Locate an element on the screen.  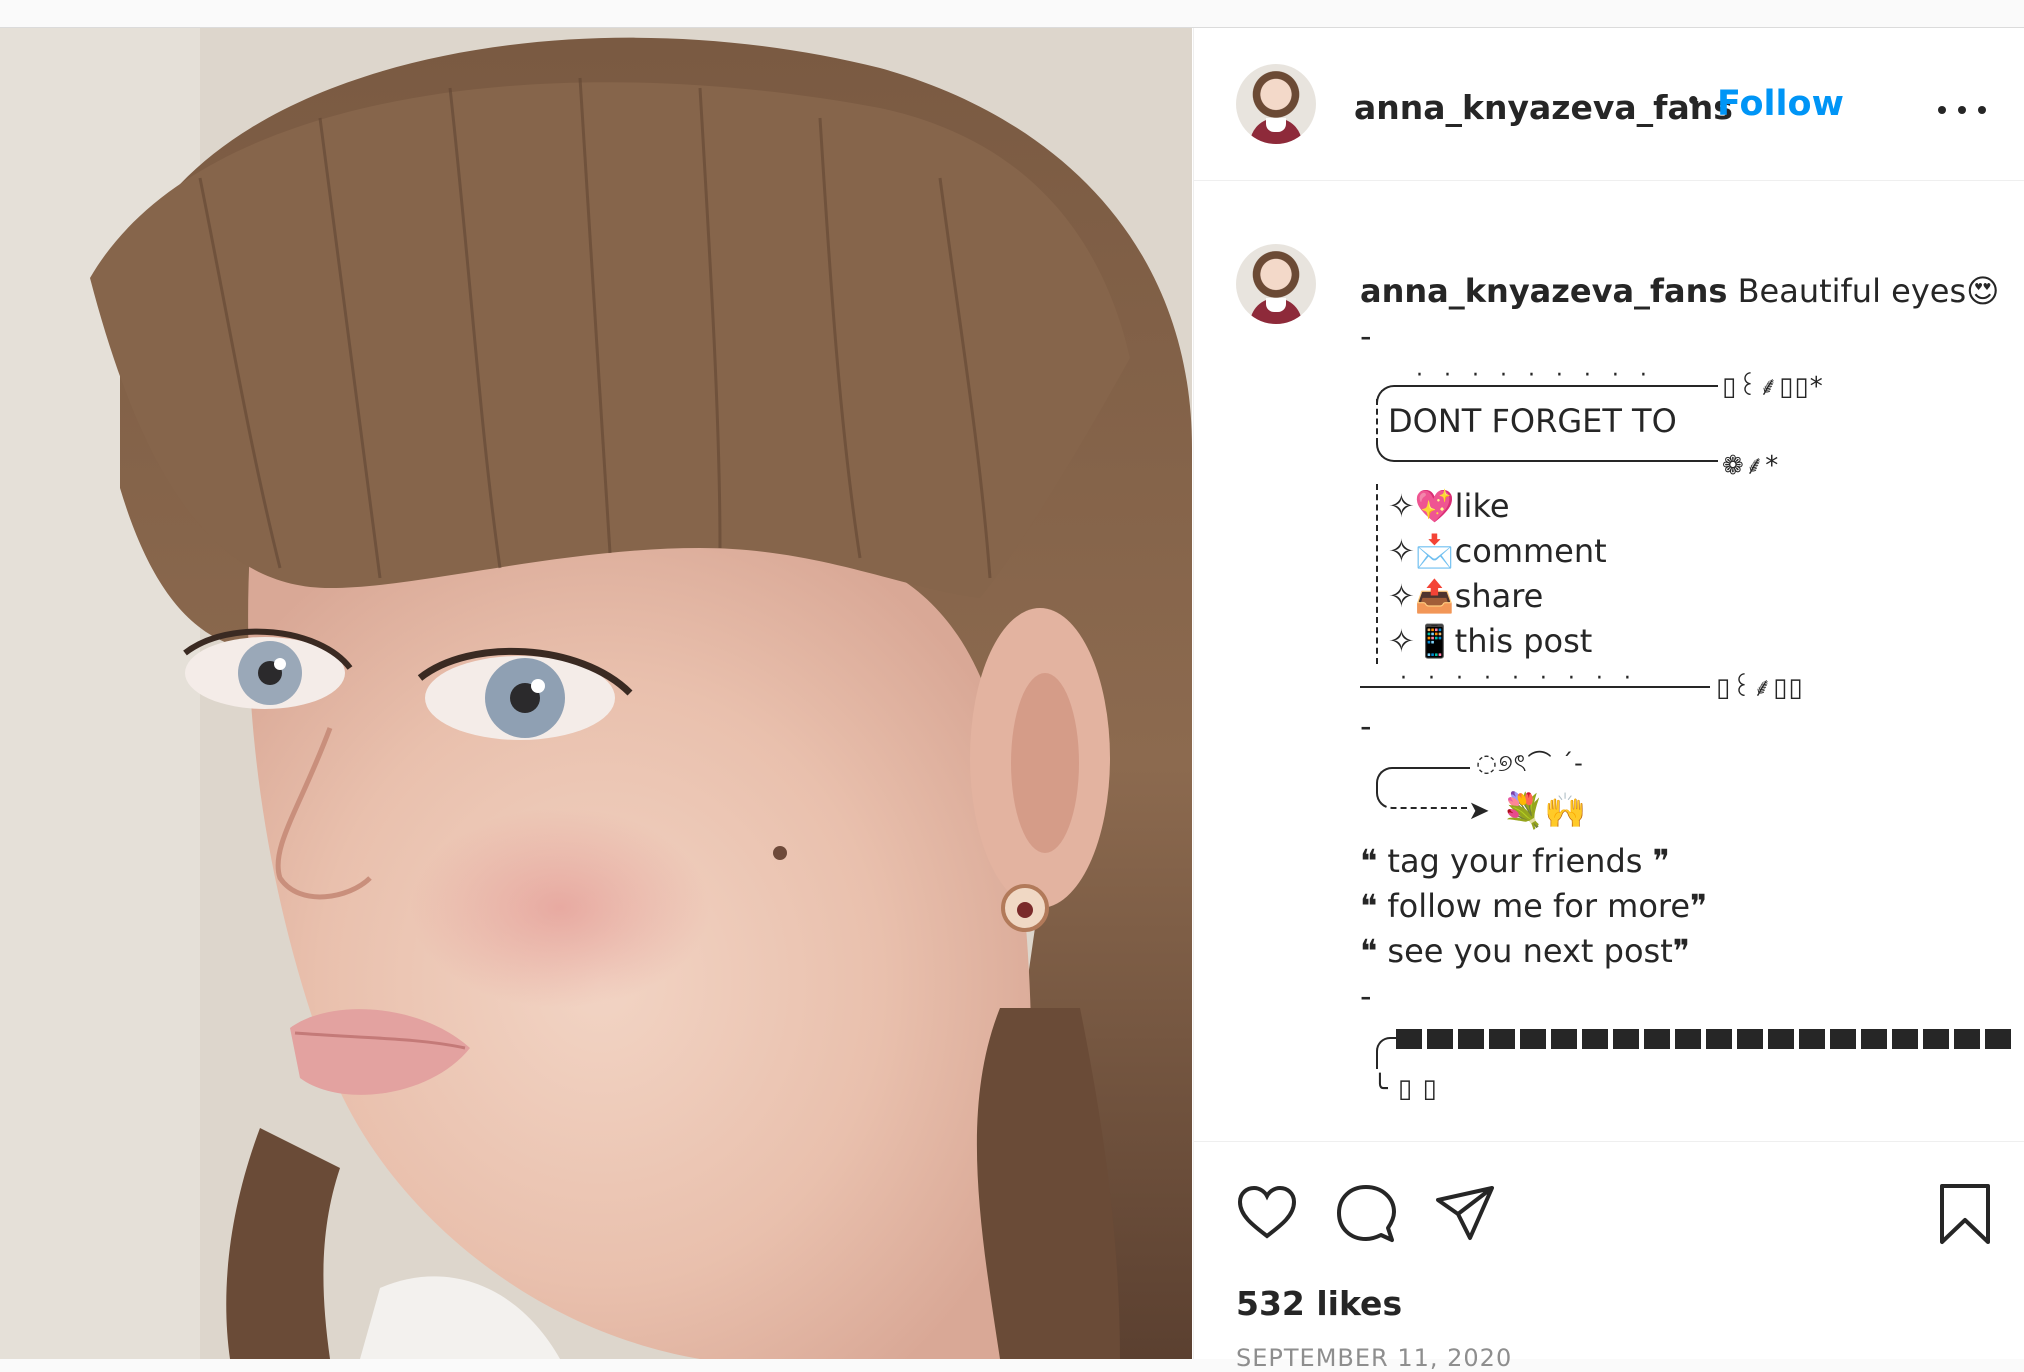
list-item-label: this post is located at coordinates (1523, 641).